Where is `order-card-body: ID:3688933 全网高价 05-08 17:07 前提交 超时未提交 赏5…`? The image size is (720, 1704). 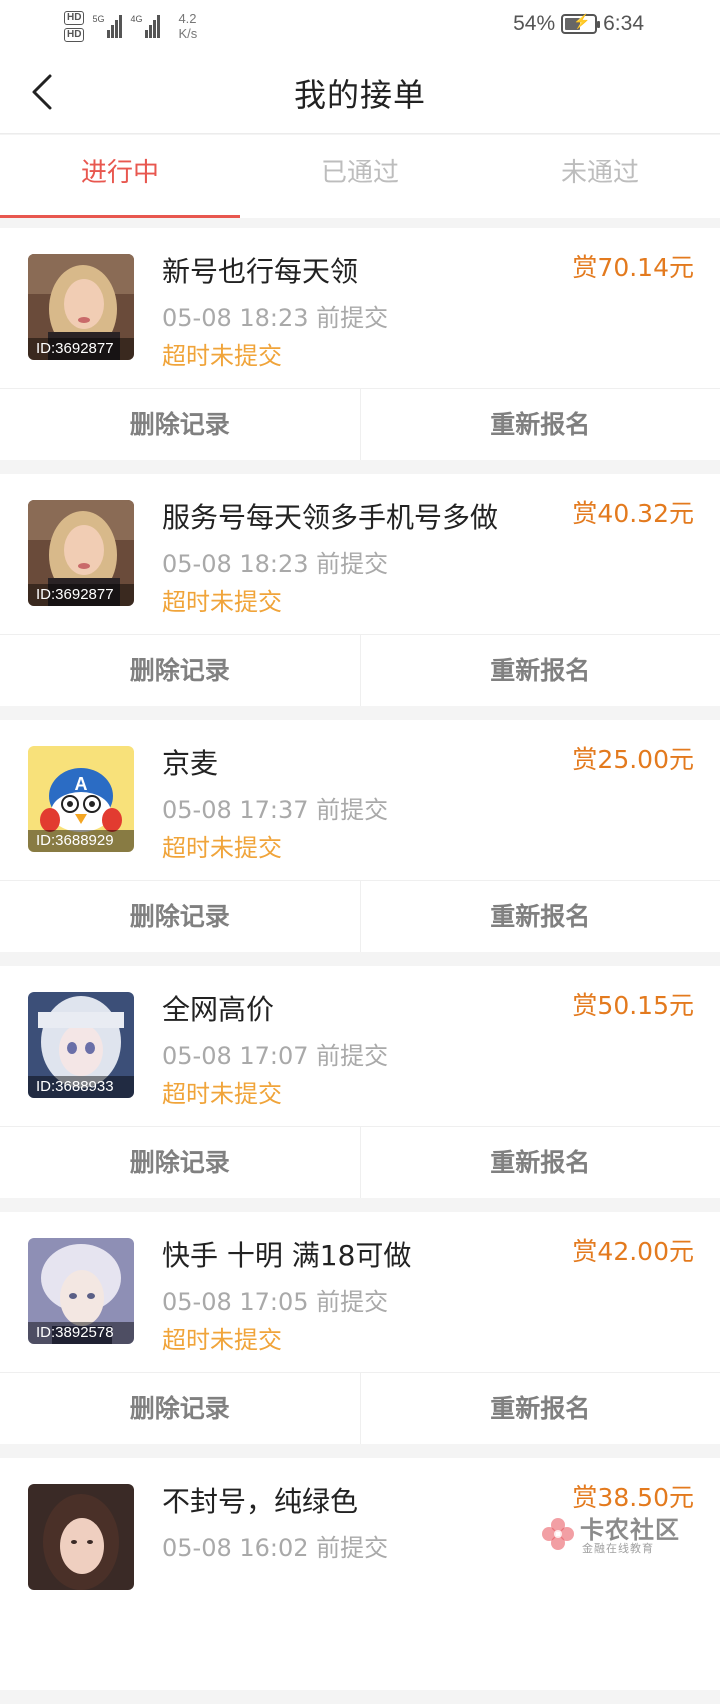
order-card-body: ID:3688933 全网高价 05-08 17:07 前提交 超时未提交 赏5… is located at coordinates (360, 1046).